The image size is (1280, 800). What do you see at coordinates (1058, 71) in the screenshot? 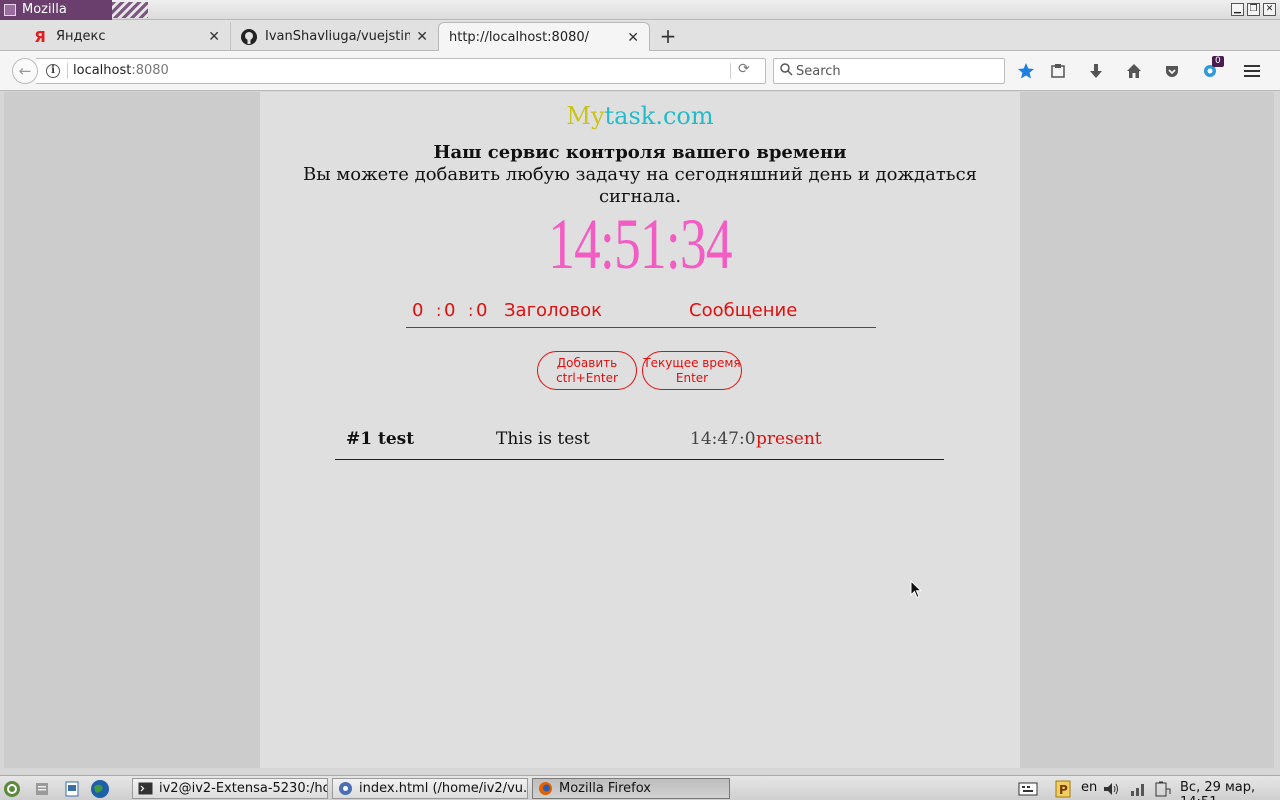
I see `bookmarks-list-icon` at bounding box center [1058, 71].